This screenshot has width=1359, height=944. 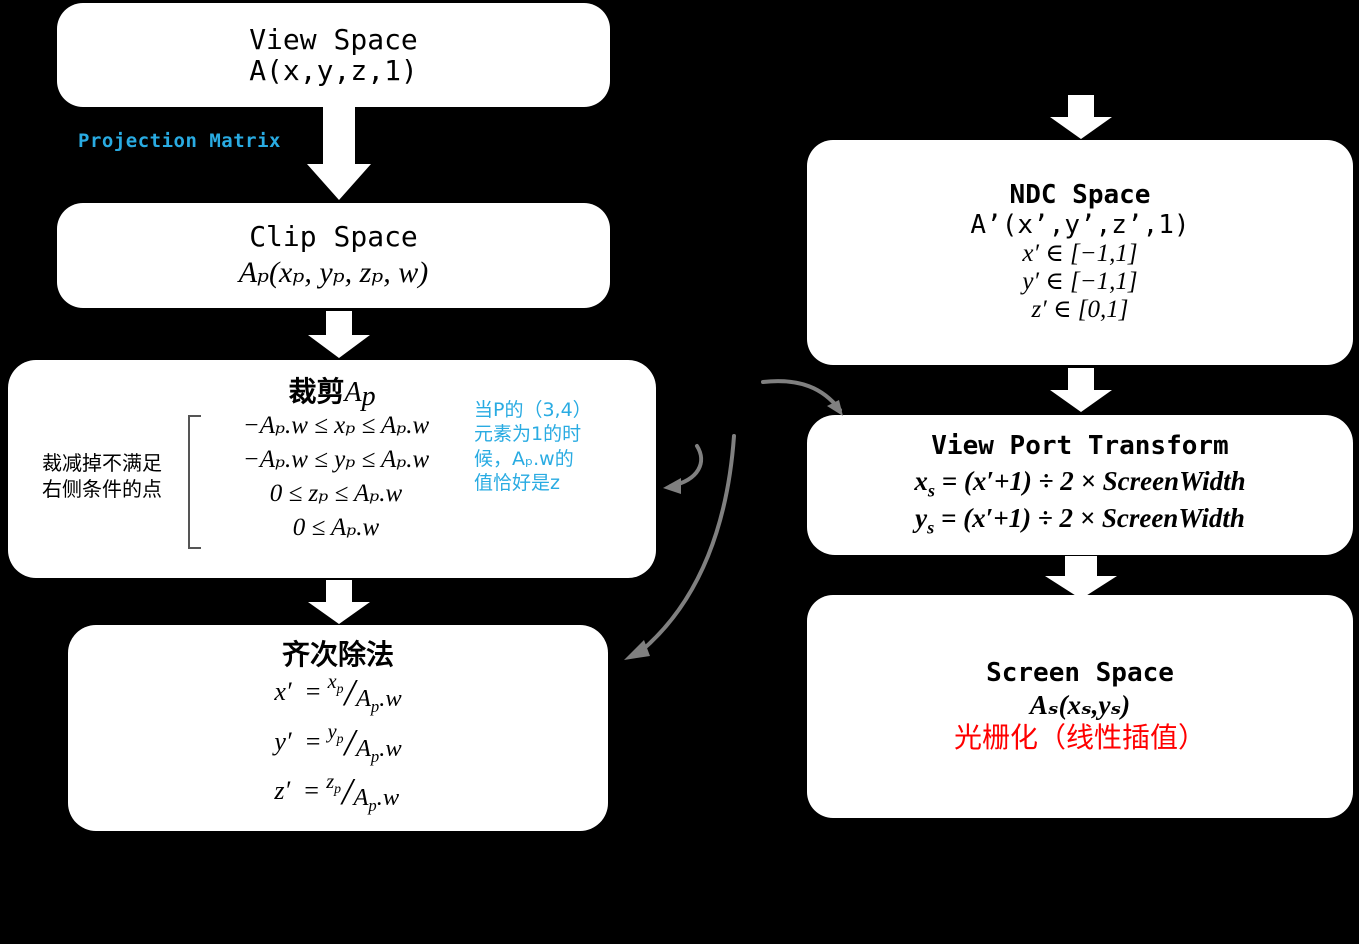 What do you see at coordinates (524, 458) in the screenshot?
I see `cyan-note-line: 候，Aₚ.w的` at bounding box center [524, 458].